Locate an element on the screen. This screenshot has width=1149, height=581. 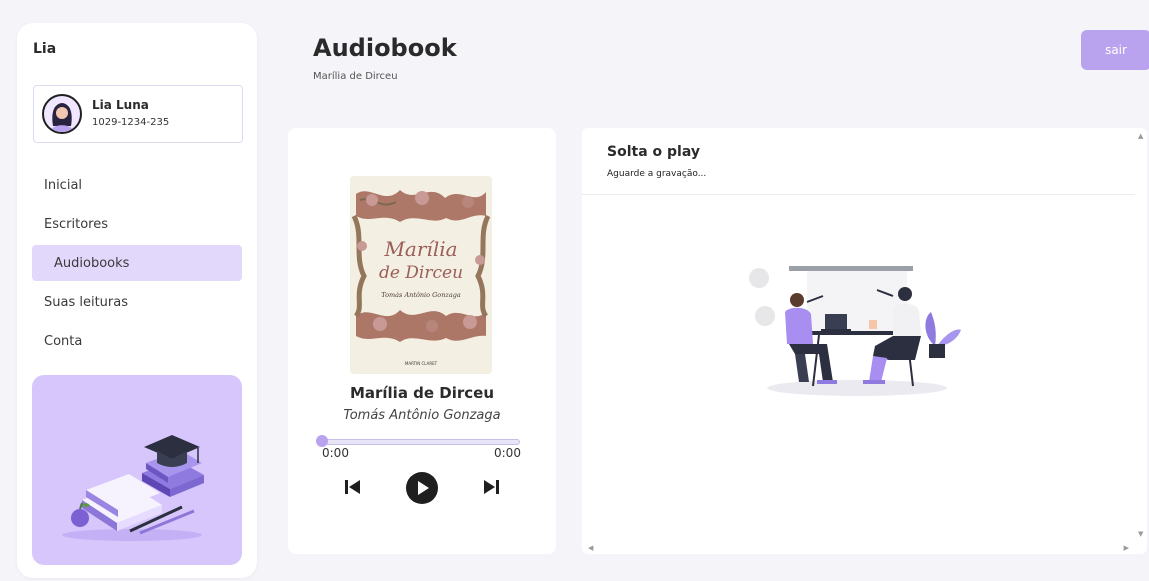
user-id: 1029-1234-235 is located at coordinates (131, 122).